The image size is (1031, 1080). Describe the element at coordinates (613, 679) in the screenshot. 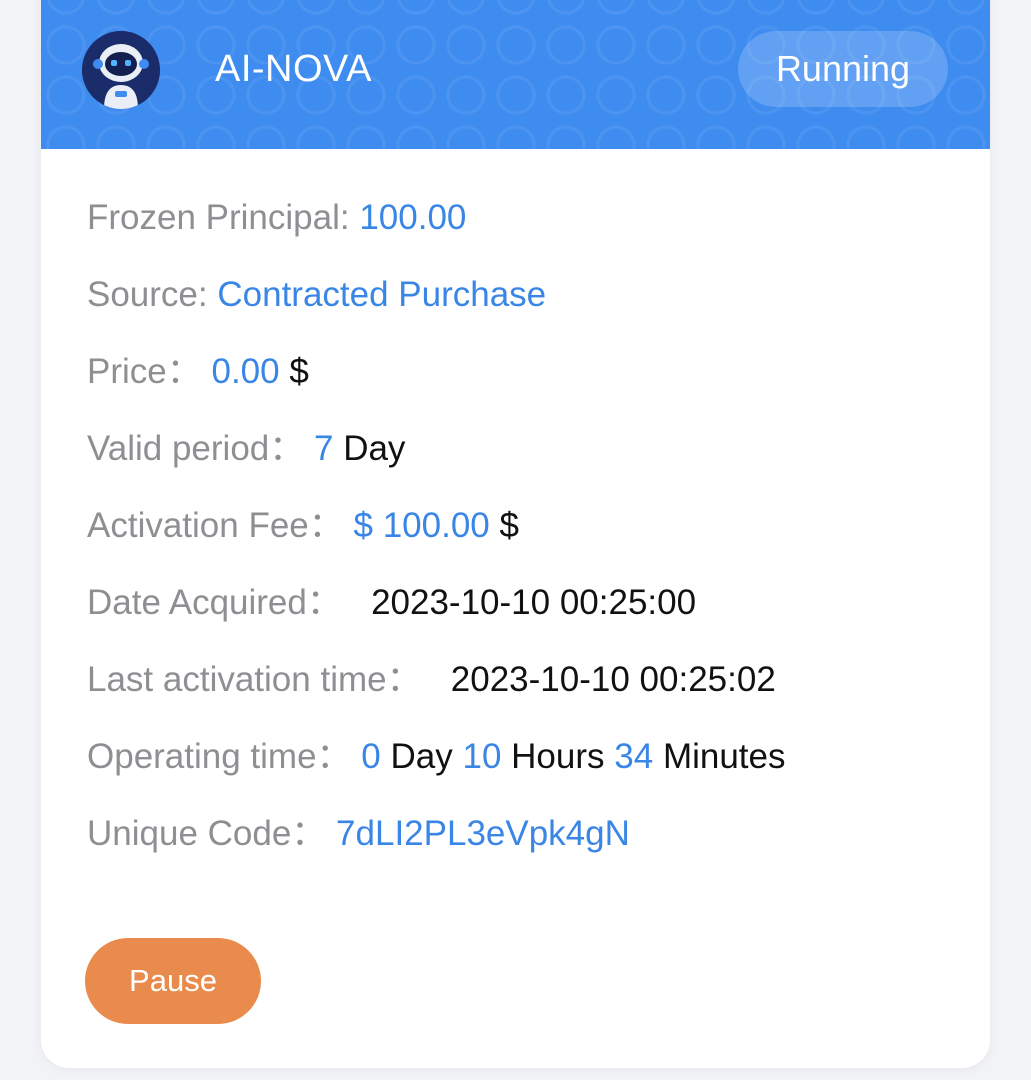

I see `last-activation-value: 2023-10-10 00:25:02` at that location.